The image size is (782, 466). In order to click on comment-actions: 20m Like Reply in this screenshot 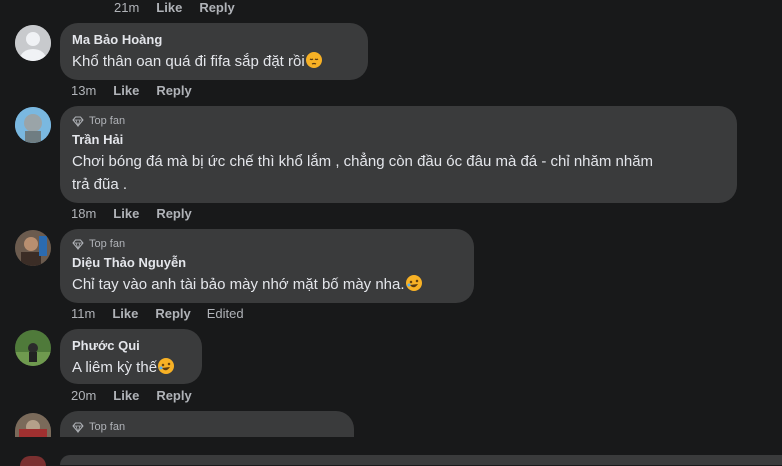, I will do `click(131, 395)`.